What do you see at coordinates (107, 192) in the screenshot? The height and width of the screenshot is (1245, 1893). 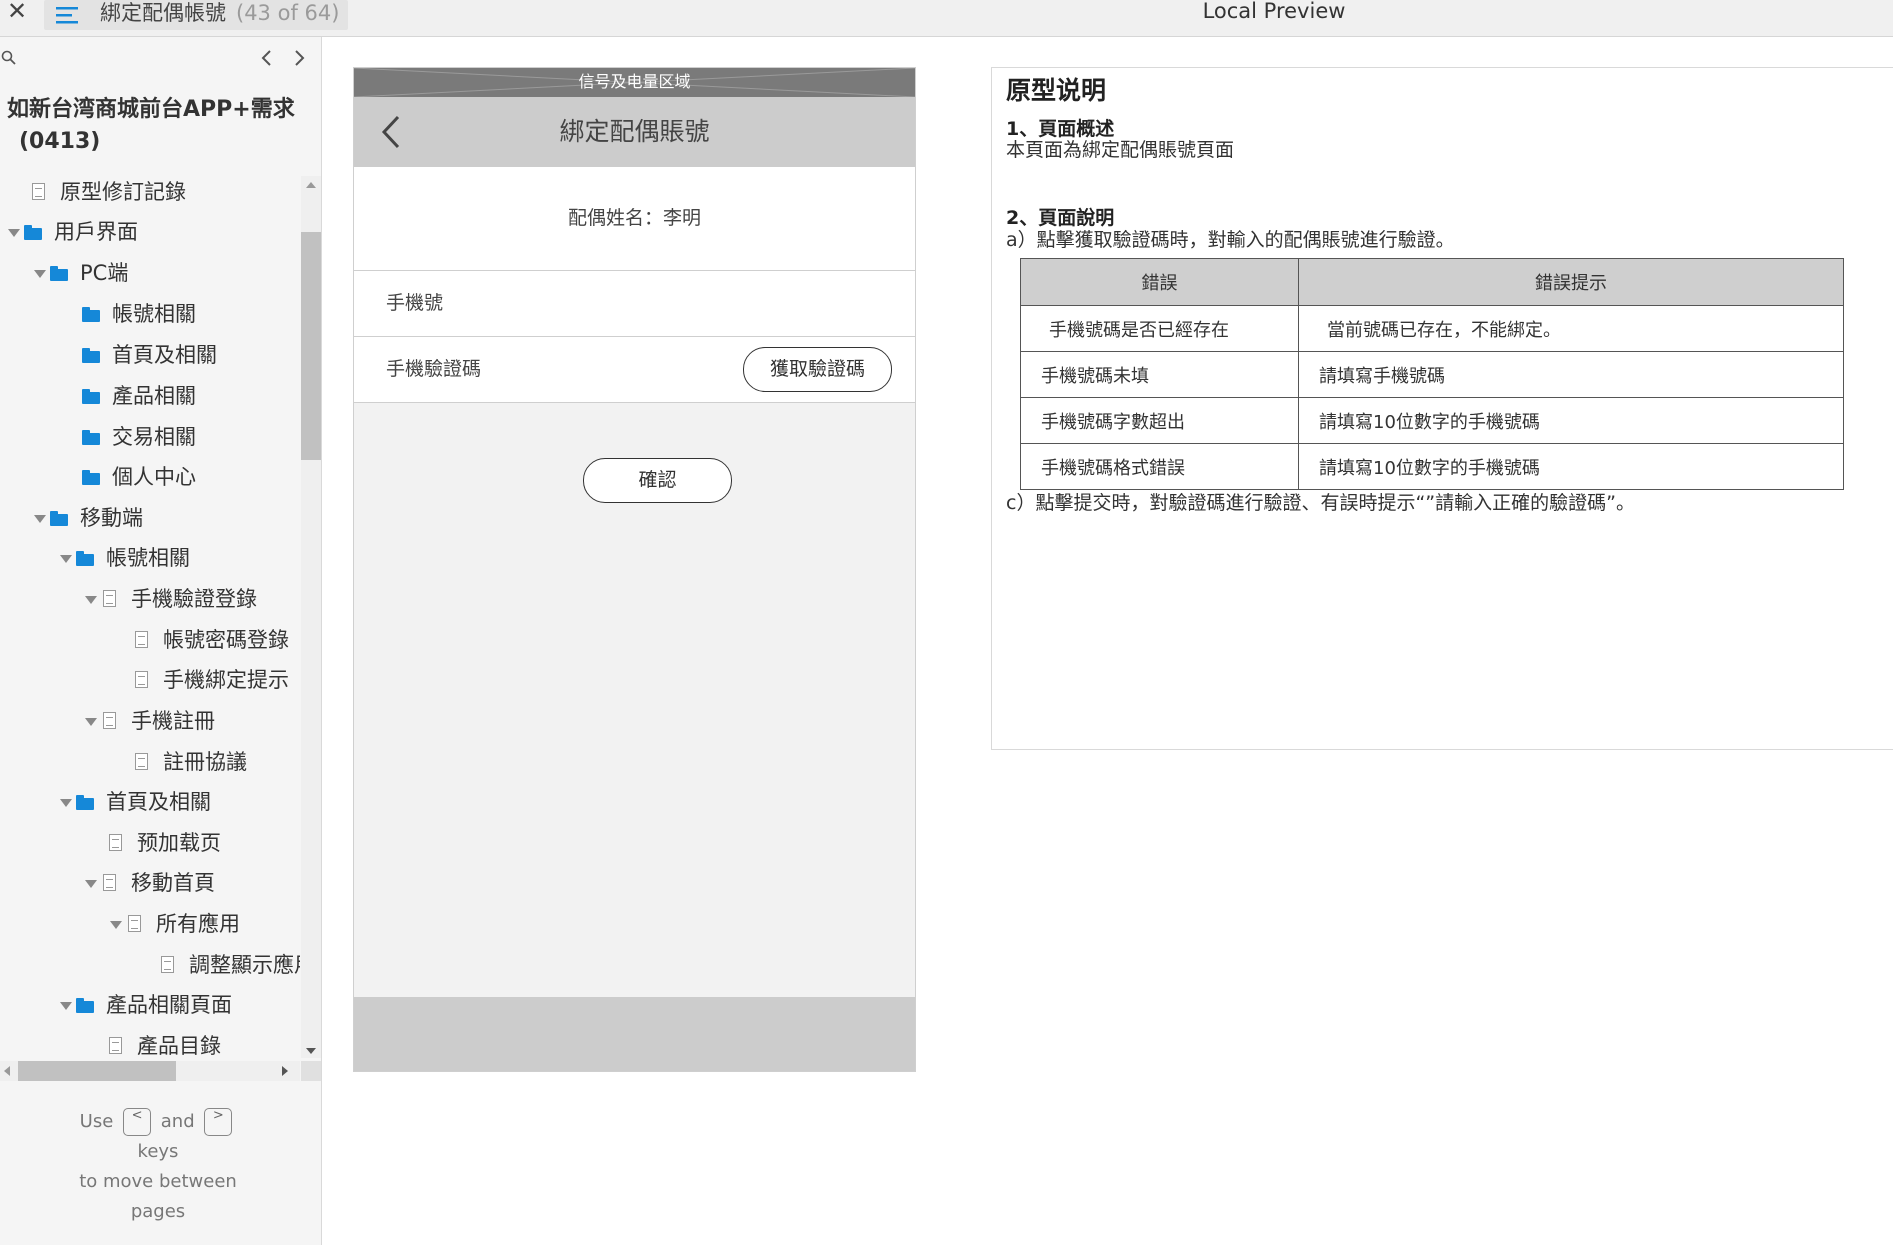 I see `tree-item: 原型修訂記錄` at bounding box center [107, 192].